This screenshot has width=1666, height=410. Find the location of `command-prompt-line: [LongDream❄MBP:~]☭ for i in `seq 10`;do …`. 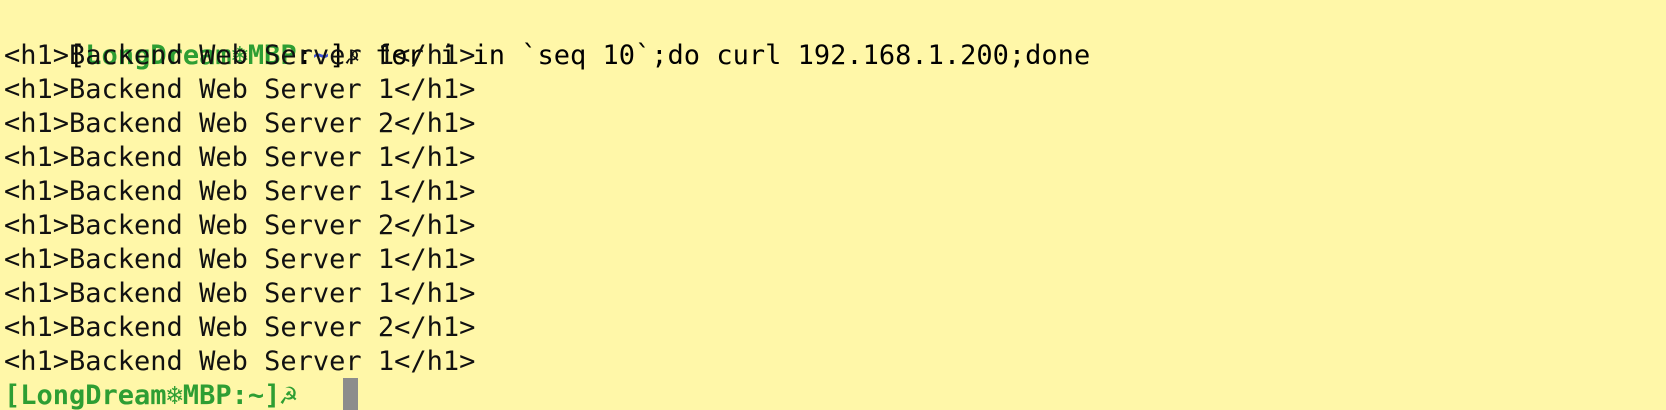

command-prompt-line: [LongDream❄MBP:~]☭ for i in `seq 10`;do … is located at coordinates (547, 38).